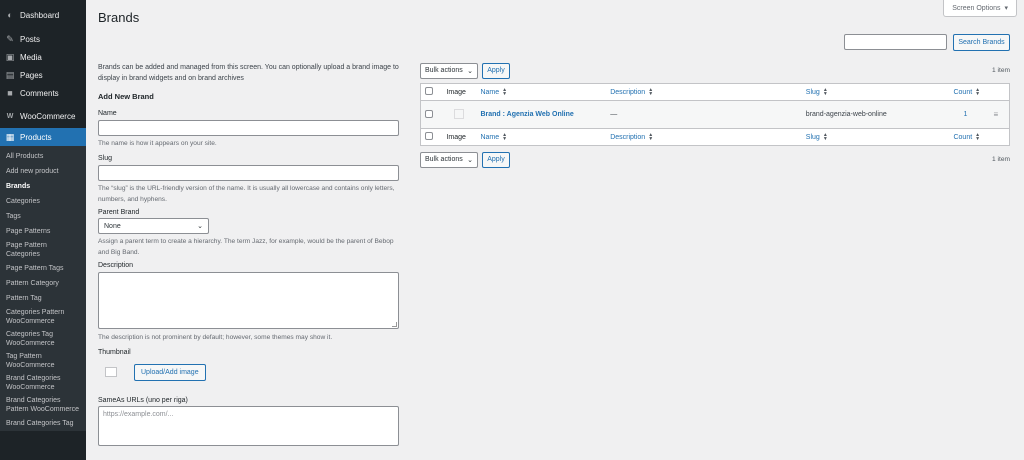 The width and height of the screenshot is (1024, 460). I want to click on column-description-sort: Description ▲ ▼, so click(632, 92).